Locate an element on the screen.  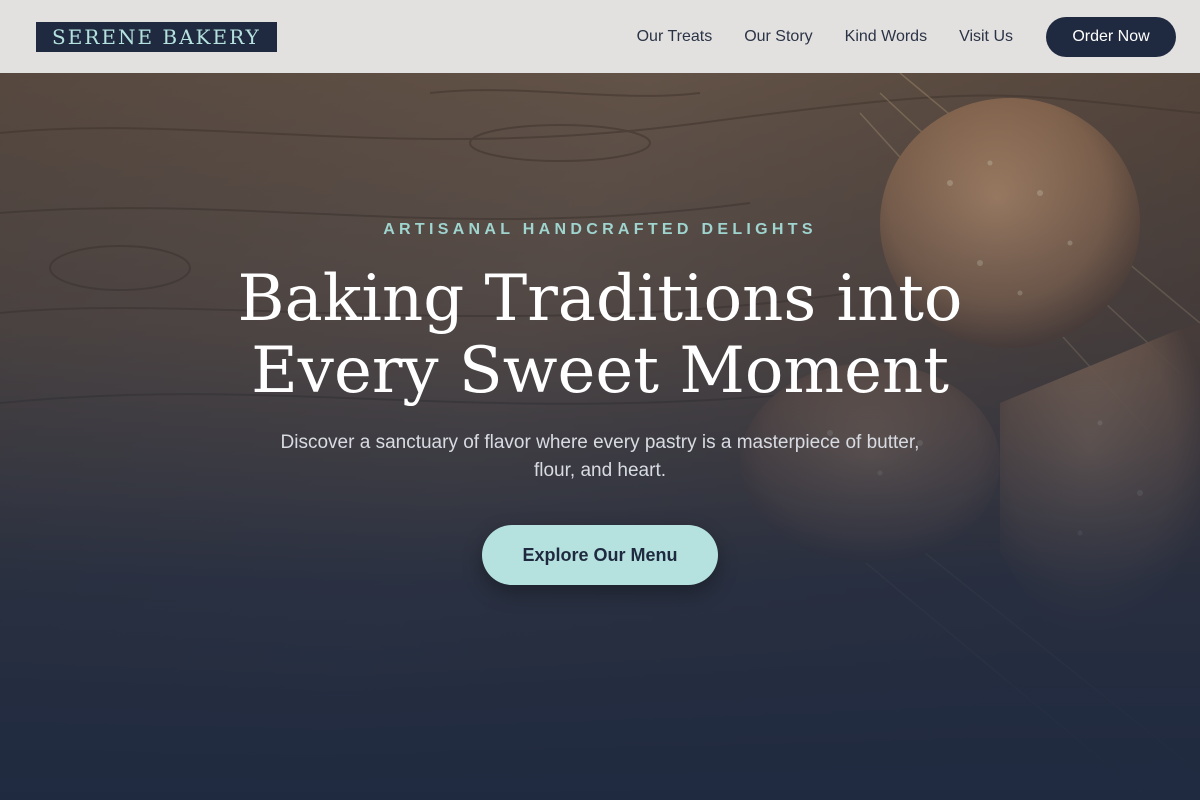
nav-link-kind-words: Kind Words is located at coordinates (886, 37).